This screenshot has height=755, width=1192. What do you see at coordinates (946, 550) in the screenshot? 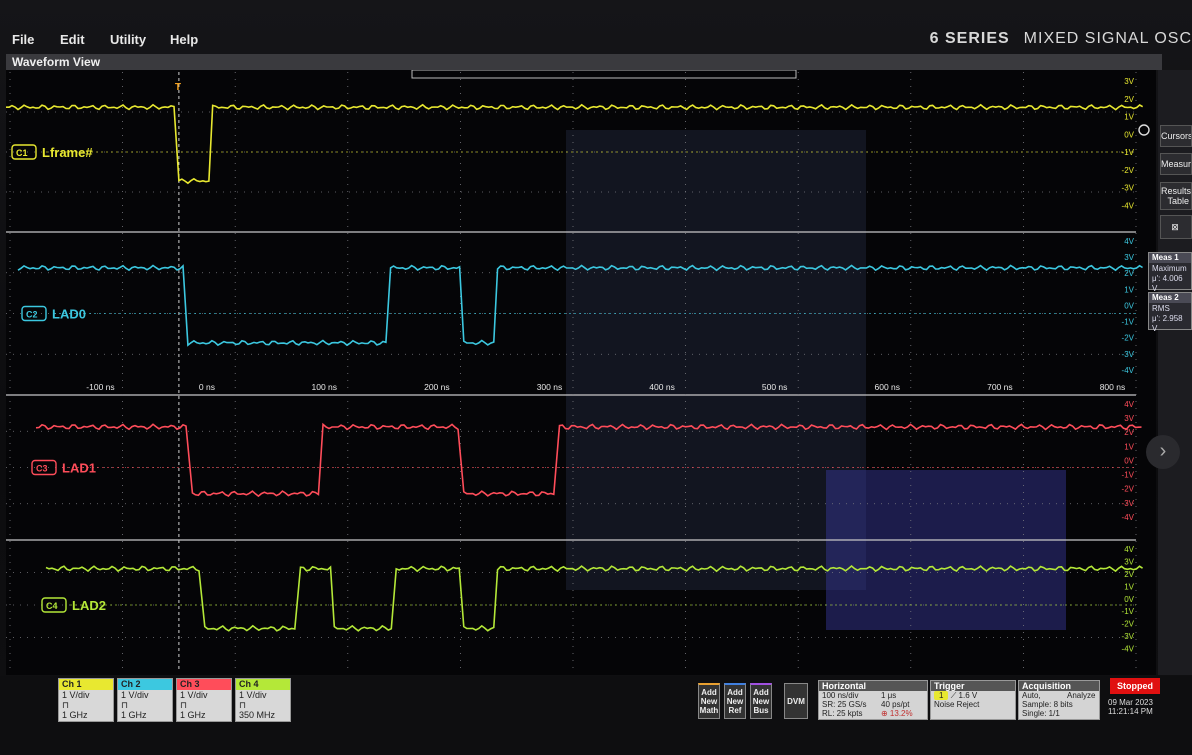
I see `glare-reflection` at bounding box center [946, 550].